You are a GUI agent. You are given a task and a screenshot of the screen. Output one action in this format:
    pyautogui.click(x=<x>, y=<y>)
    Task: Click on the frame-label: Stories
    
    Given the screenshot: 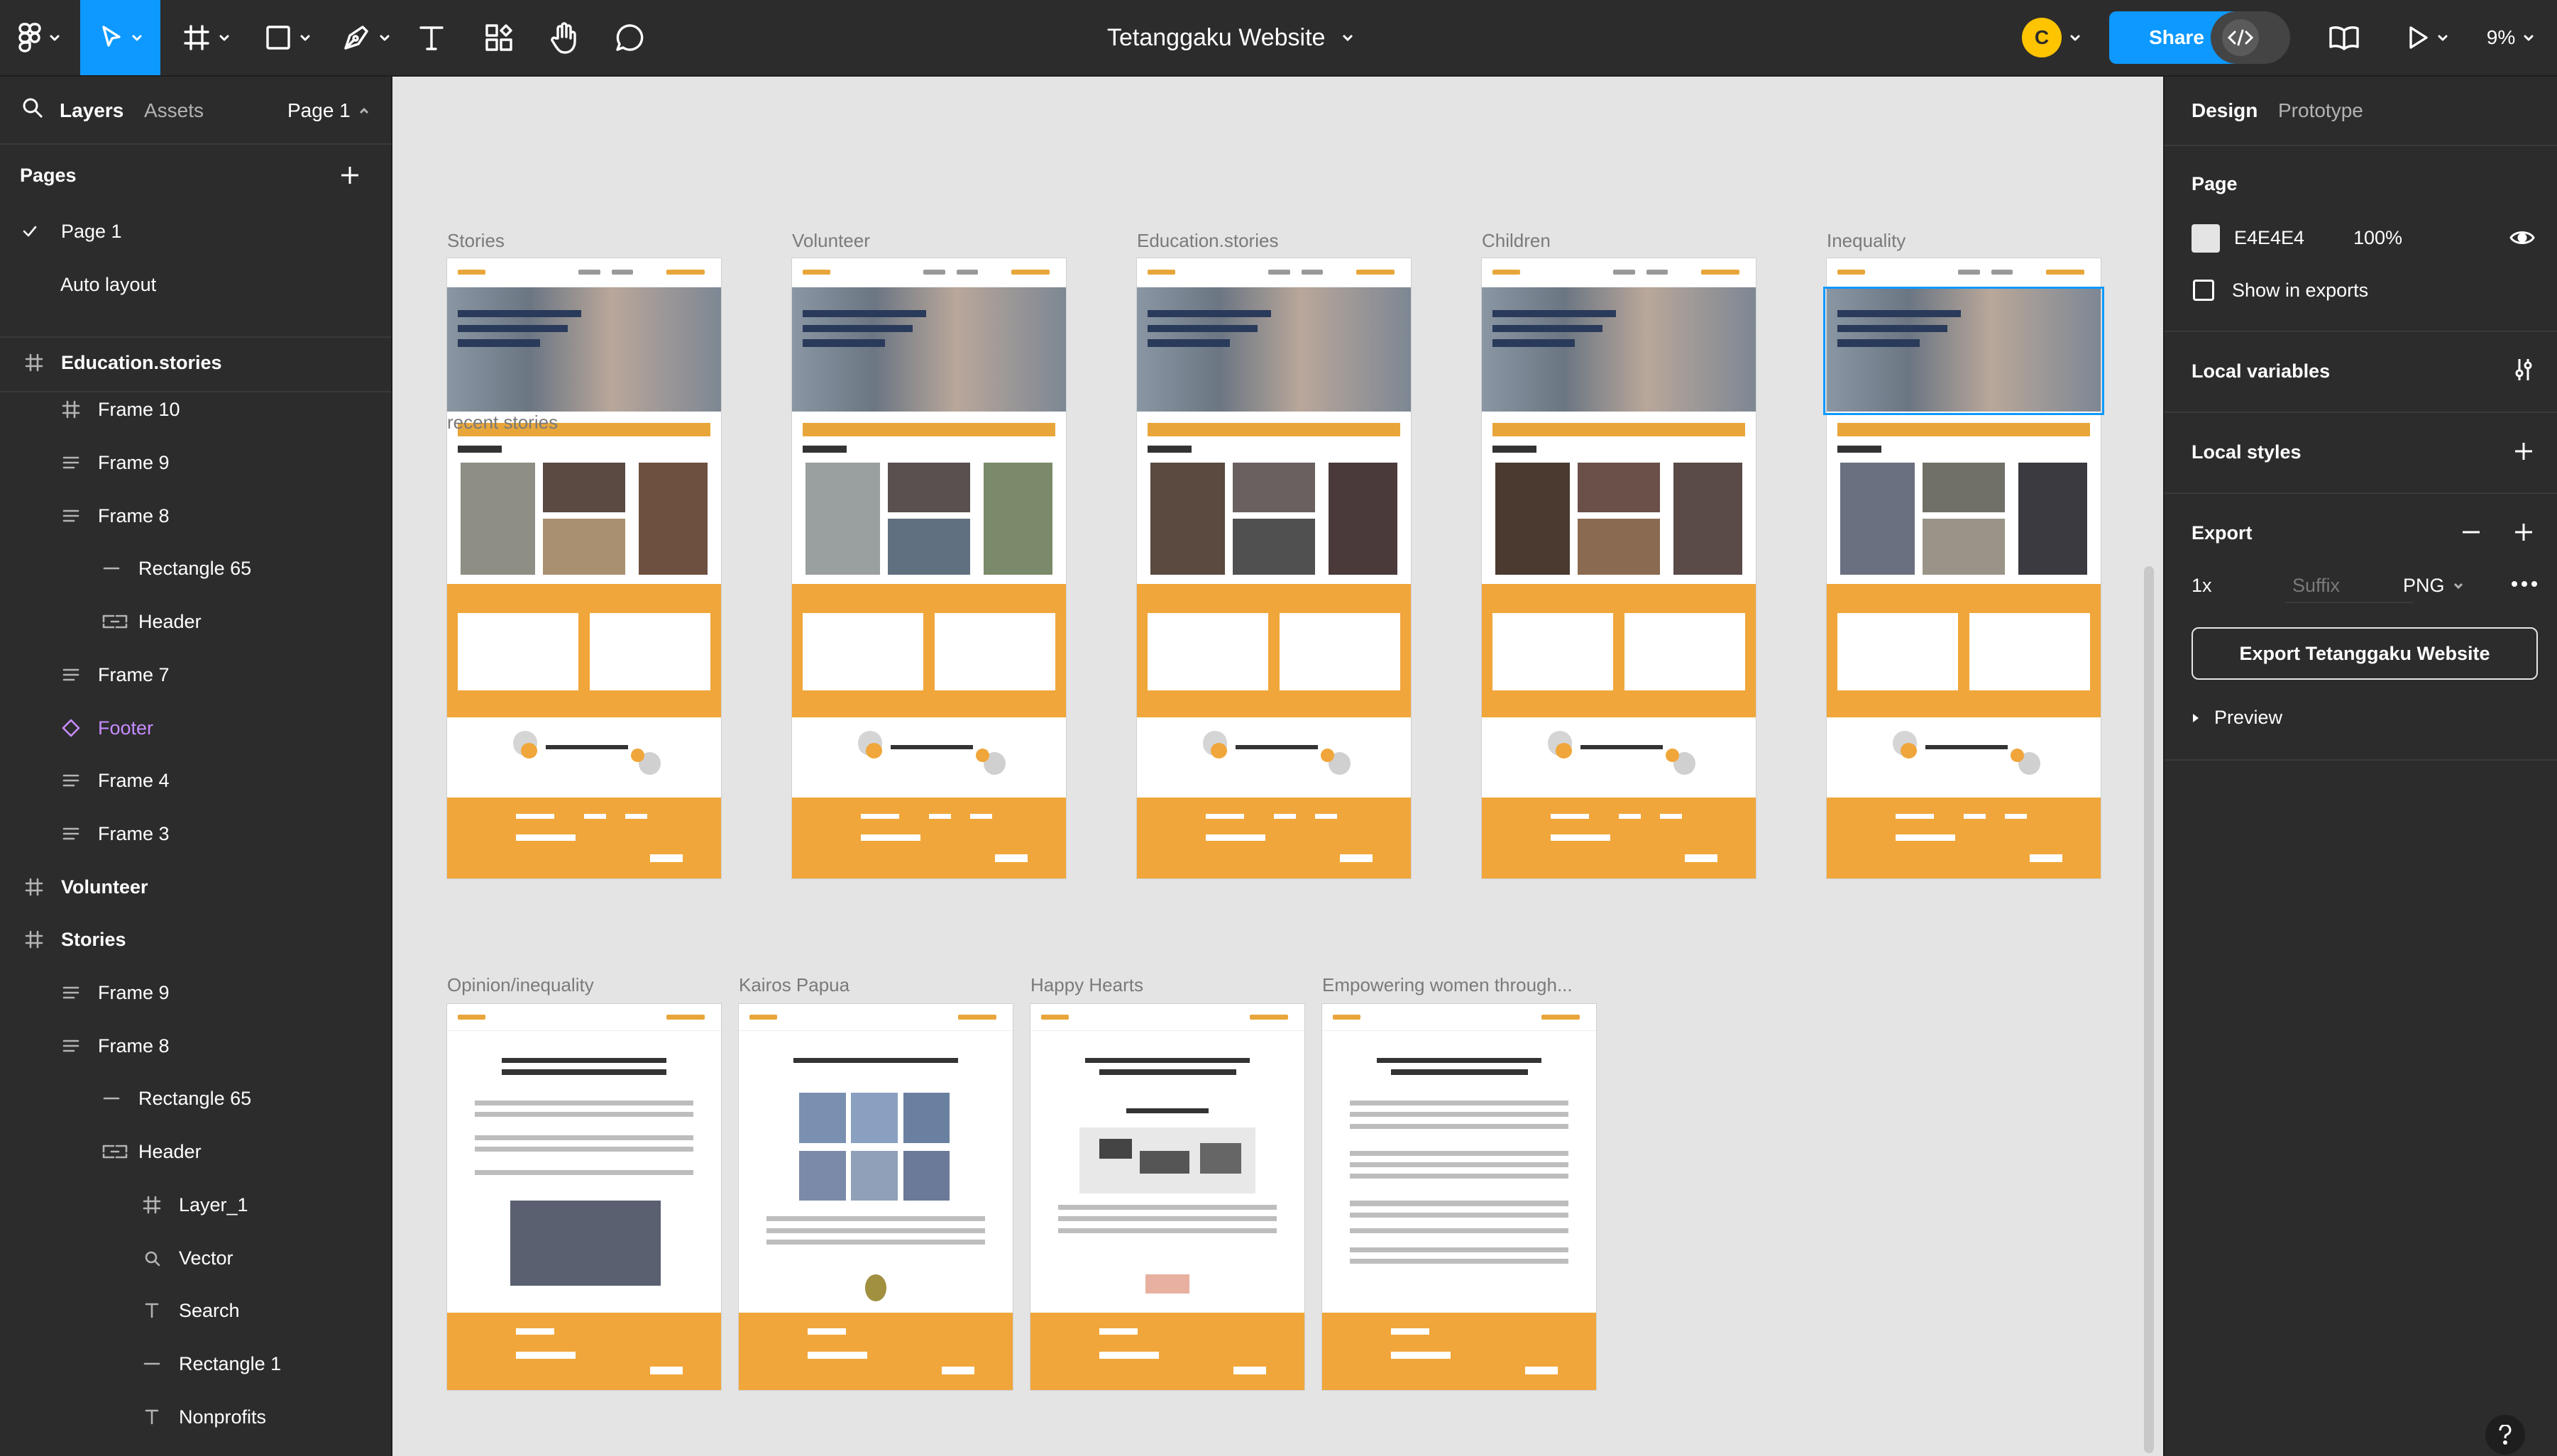 What is the action you would take?
    pyautogui.click(x=476, y=241)
    